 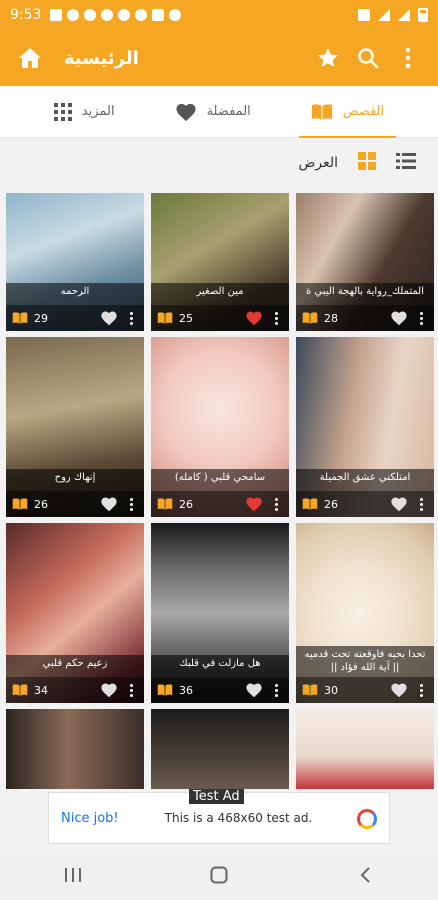 What do you see at coordinates (220, 427) in the screenshot?
I see `story-card: سامحي قلبي ( كامله) 26` at bounding box center [220, 427].